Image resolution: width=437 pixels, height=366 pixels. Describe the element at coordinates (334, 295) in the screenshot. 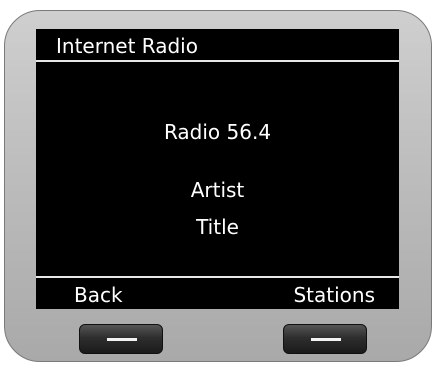

I see `softkey-stations-label: Stations` at that location.